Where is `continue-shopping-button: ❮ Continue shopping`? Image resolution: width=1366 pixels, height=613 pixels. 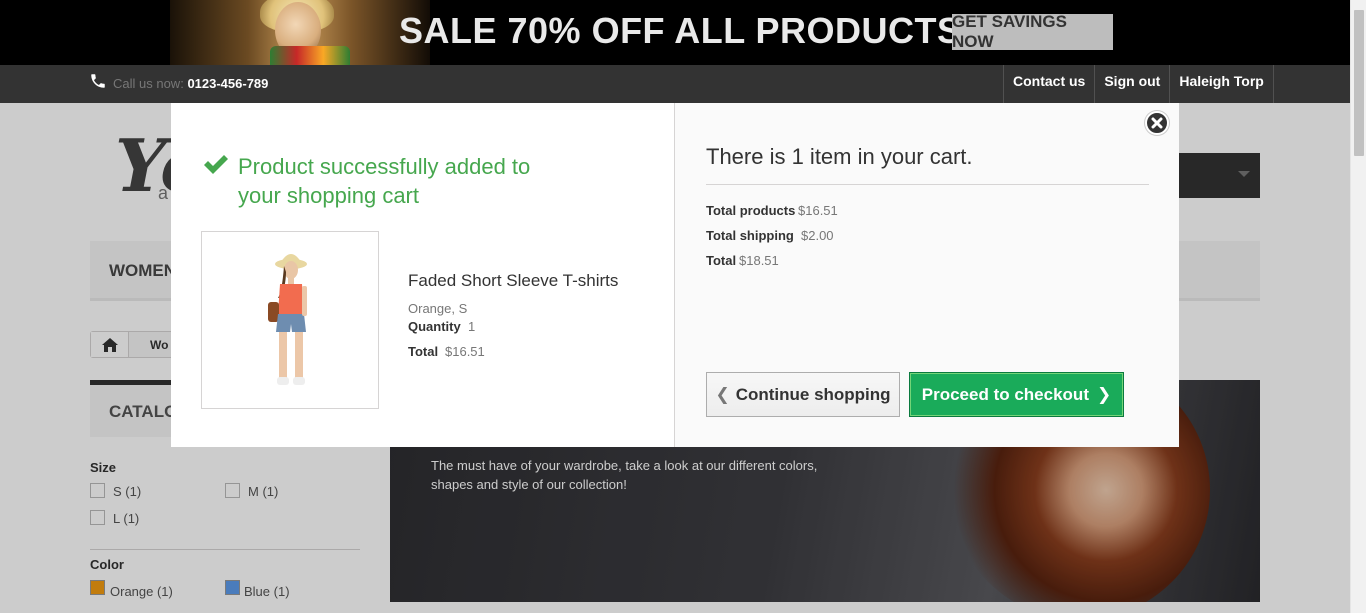 continue-shopping-button: ❮ Continue shopping is located at coordinates (803, 394).